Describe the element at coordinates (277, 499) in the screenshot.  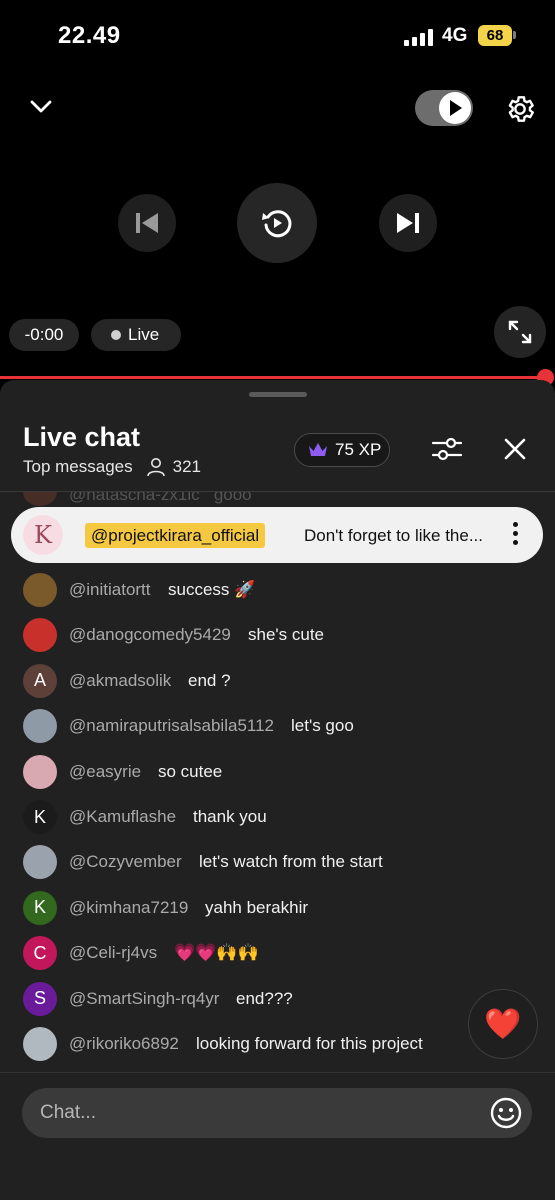
I see `partial-message-row: @natascha-zx1lc gooo` at that location.